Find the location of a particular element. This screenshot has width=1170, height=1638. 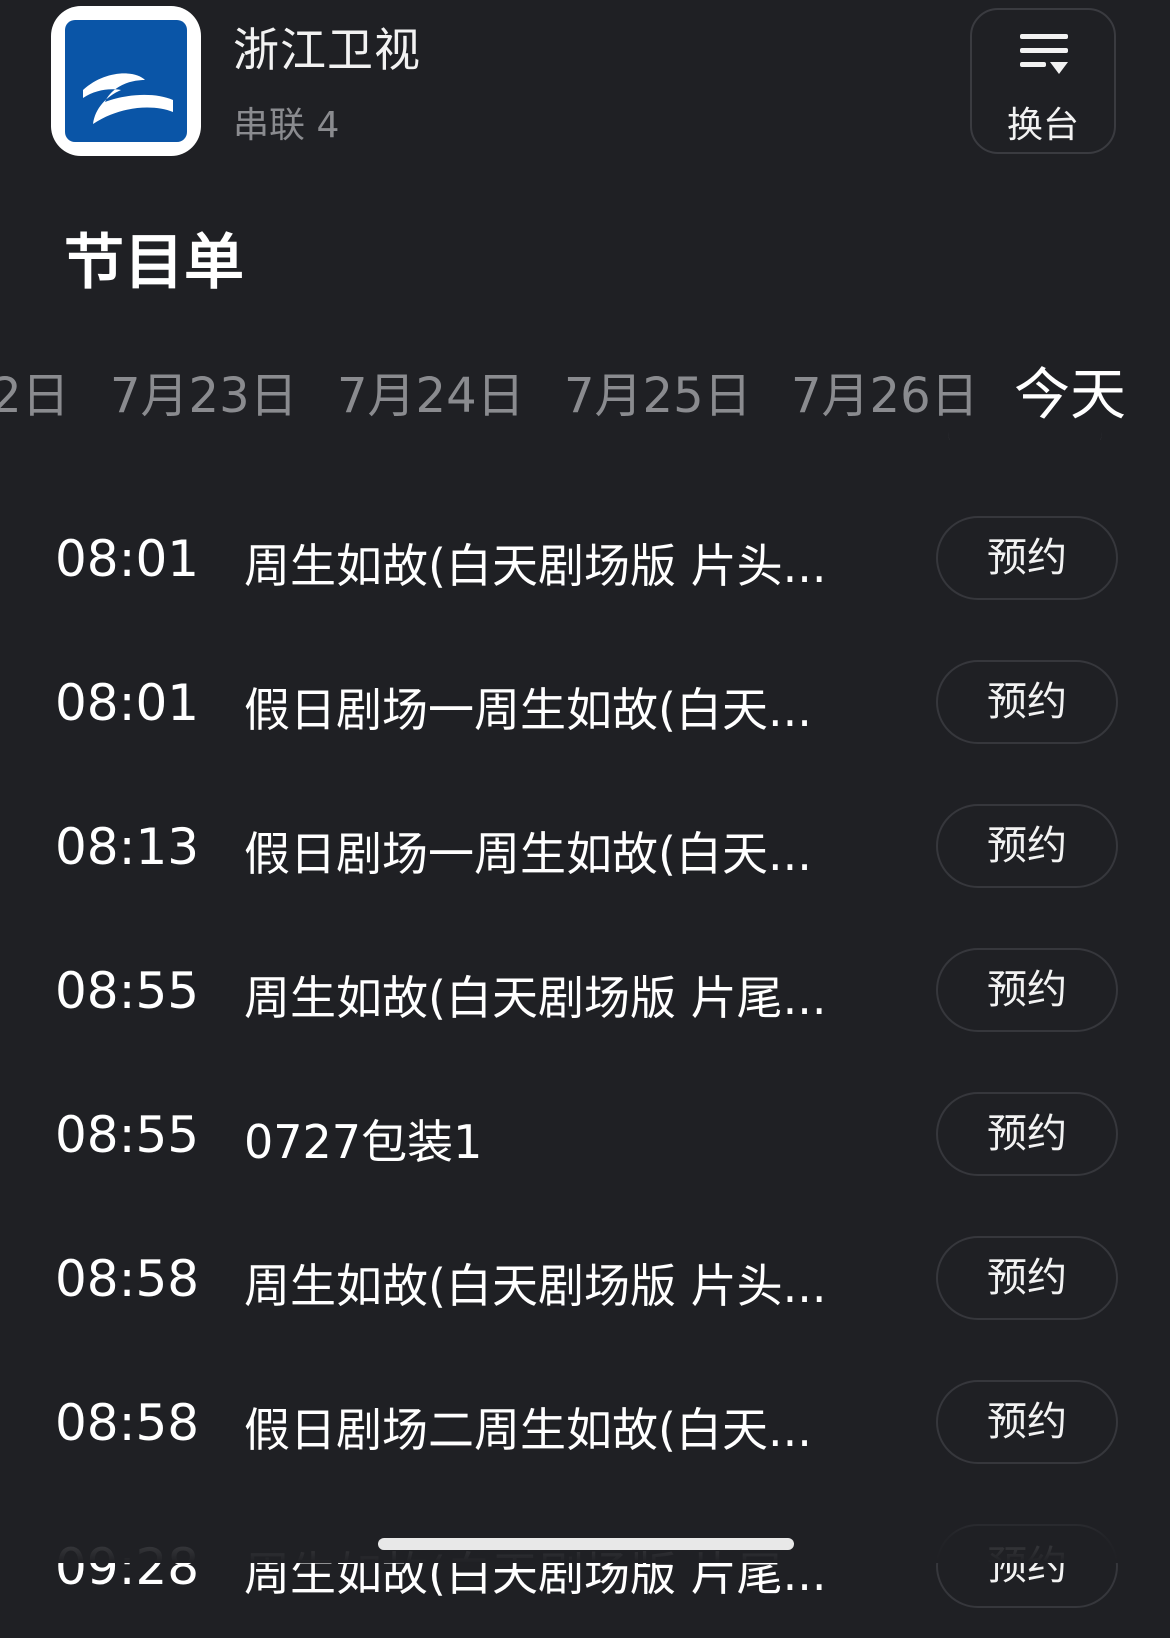

program-row: 08:13 假日剧场一周生如故(白天... 预约 is located at coordinates (585, 846).